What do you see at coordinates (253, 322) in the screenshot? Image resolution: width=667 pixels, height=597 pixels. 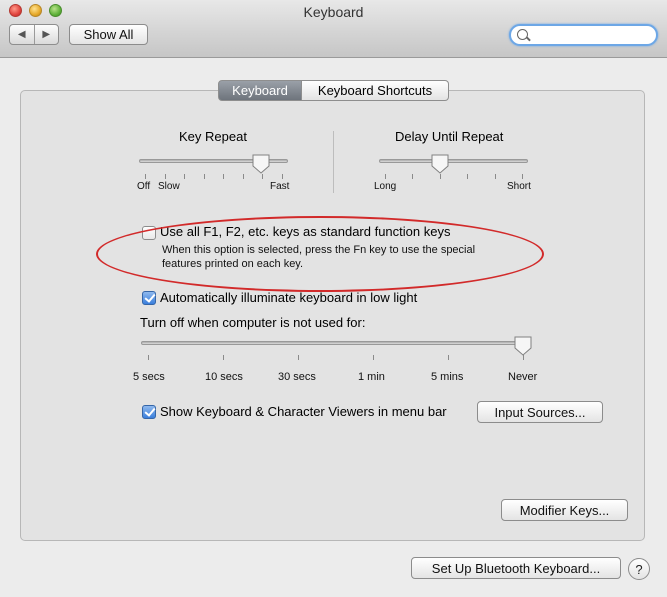 I see `turn-off-label: Turn off when computer is not used for:` at bounding box center [253, 322].